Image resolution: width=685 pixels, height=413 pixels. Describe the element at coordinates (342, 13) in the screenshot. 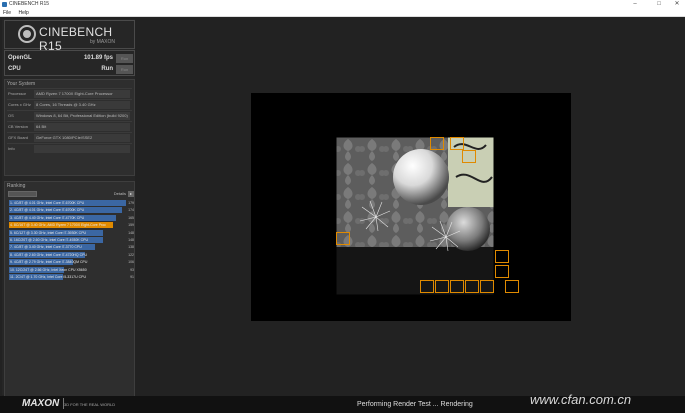

I see `menu-bar: File Help` at that location.